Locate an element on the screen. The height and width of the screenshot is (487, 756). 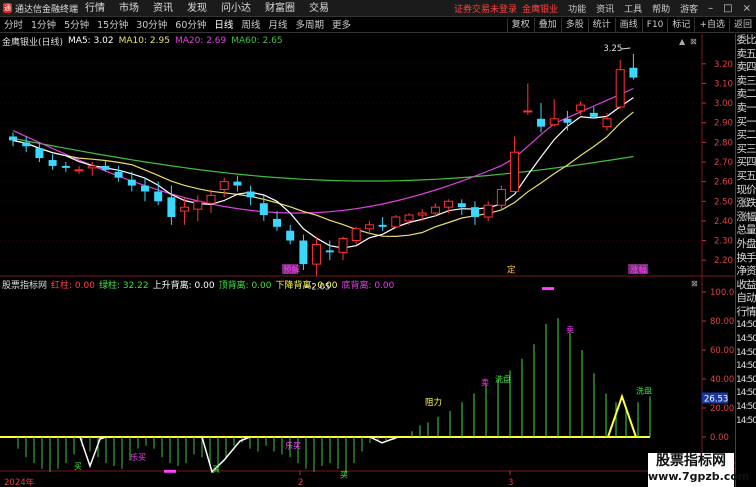
period-60min: 60分钟 is located at coordinates (190, 25).